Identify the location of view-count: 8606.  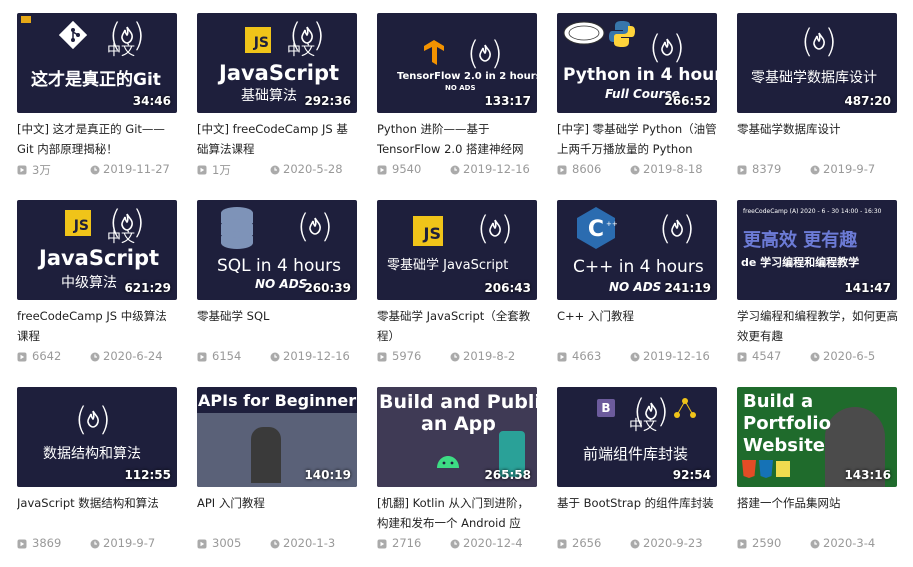
(587, 169).